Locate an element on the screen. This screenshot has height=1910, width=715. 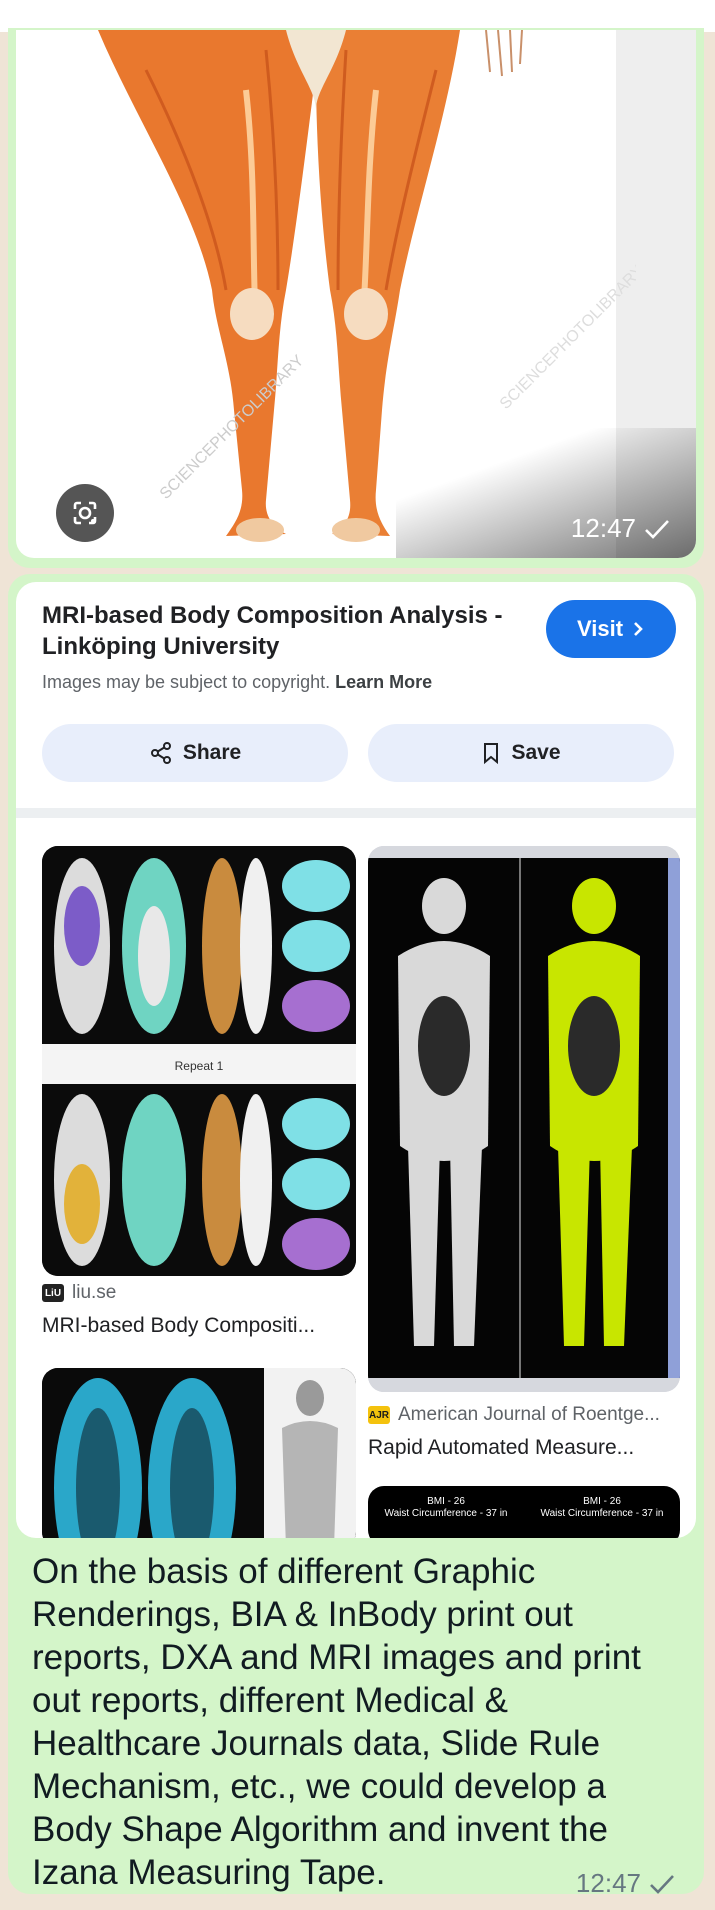
google-lens-icon is located at coordinates (85, 513).